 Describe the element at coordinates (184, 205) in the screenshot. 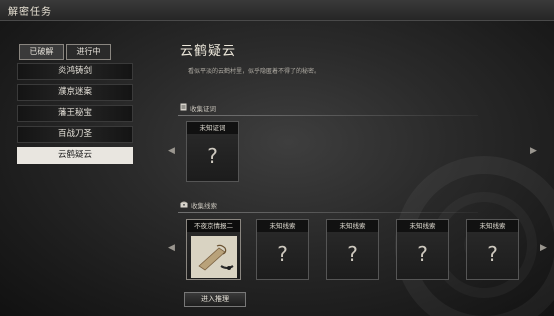

I see `chest-icon` at that location.